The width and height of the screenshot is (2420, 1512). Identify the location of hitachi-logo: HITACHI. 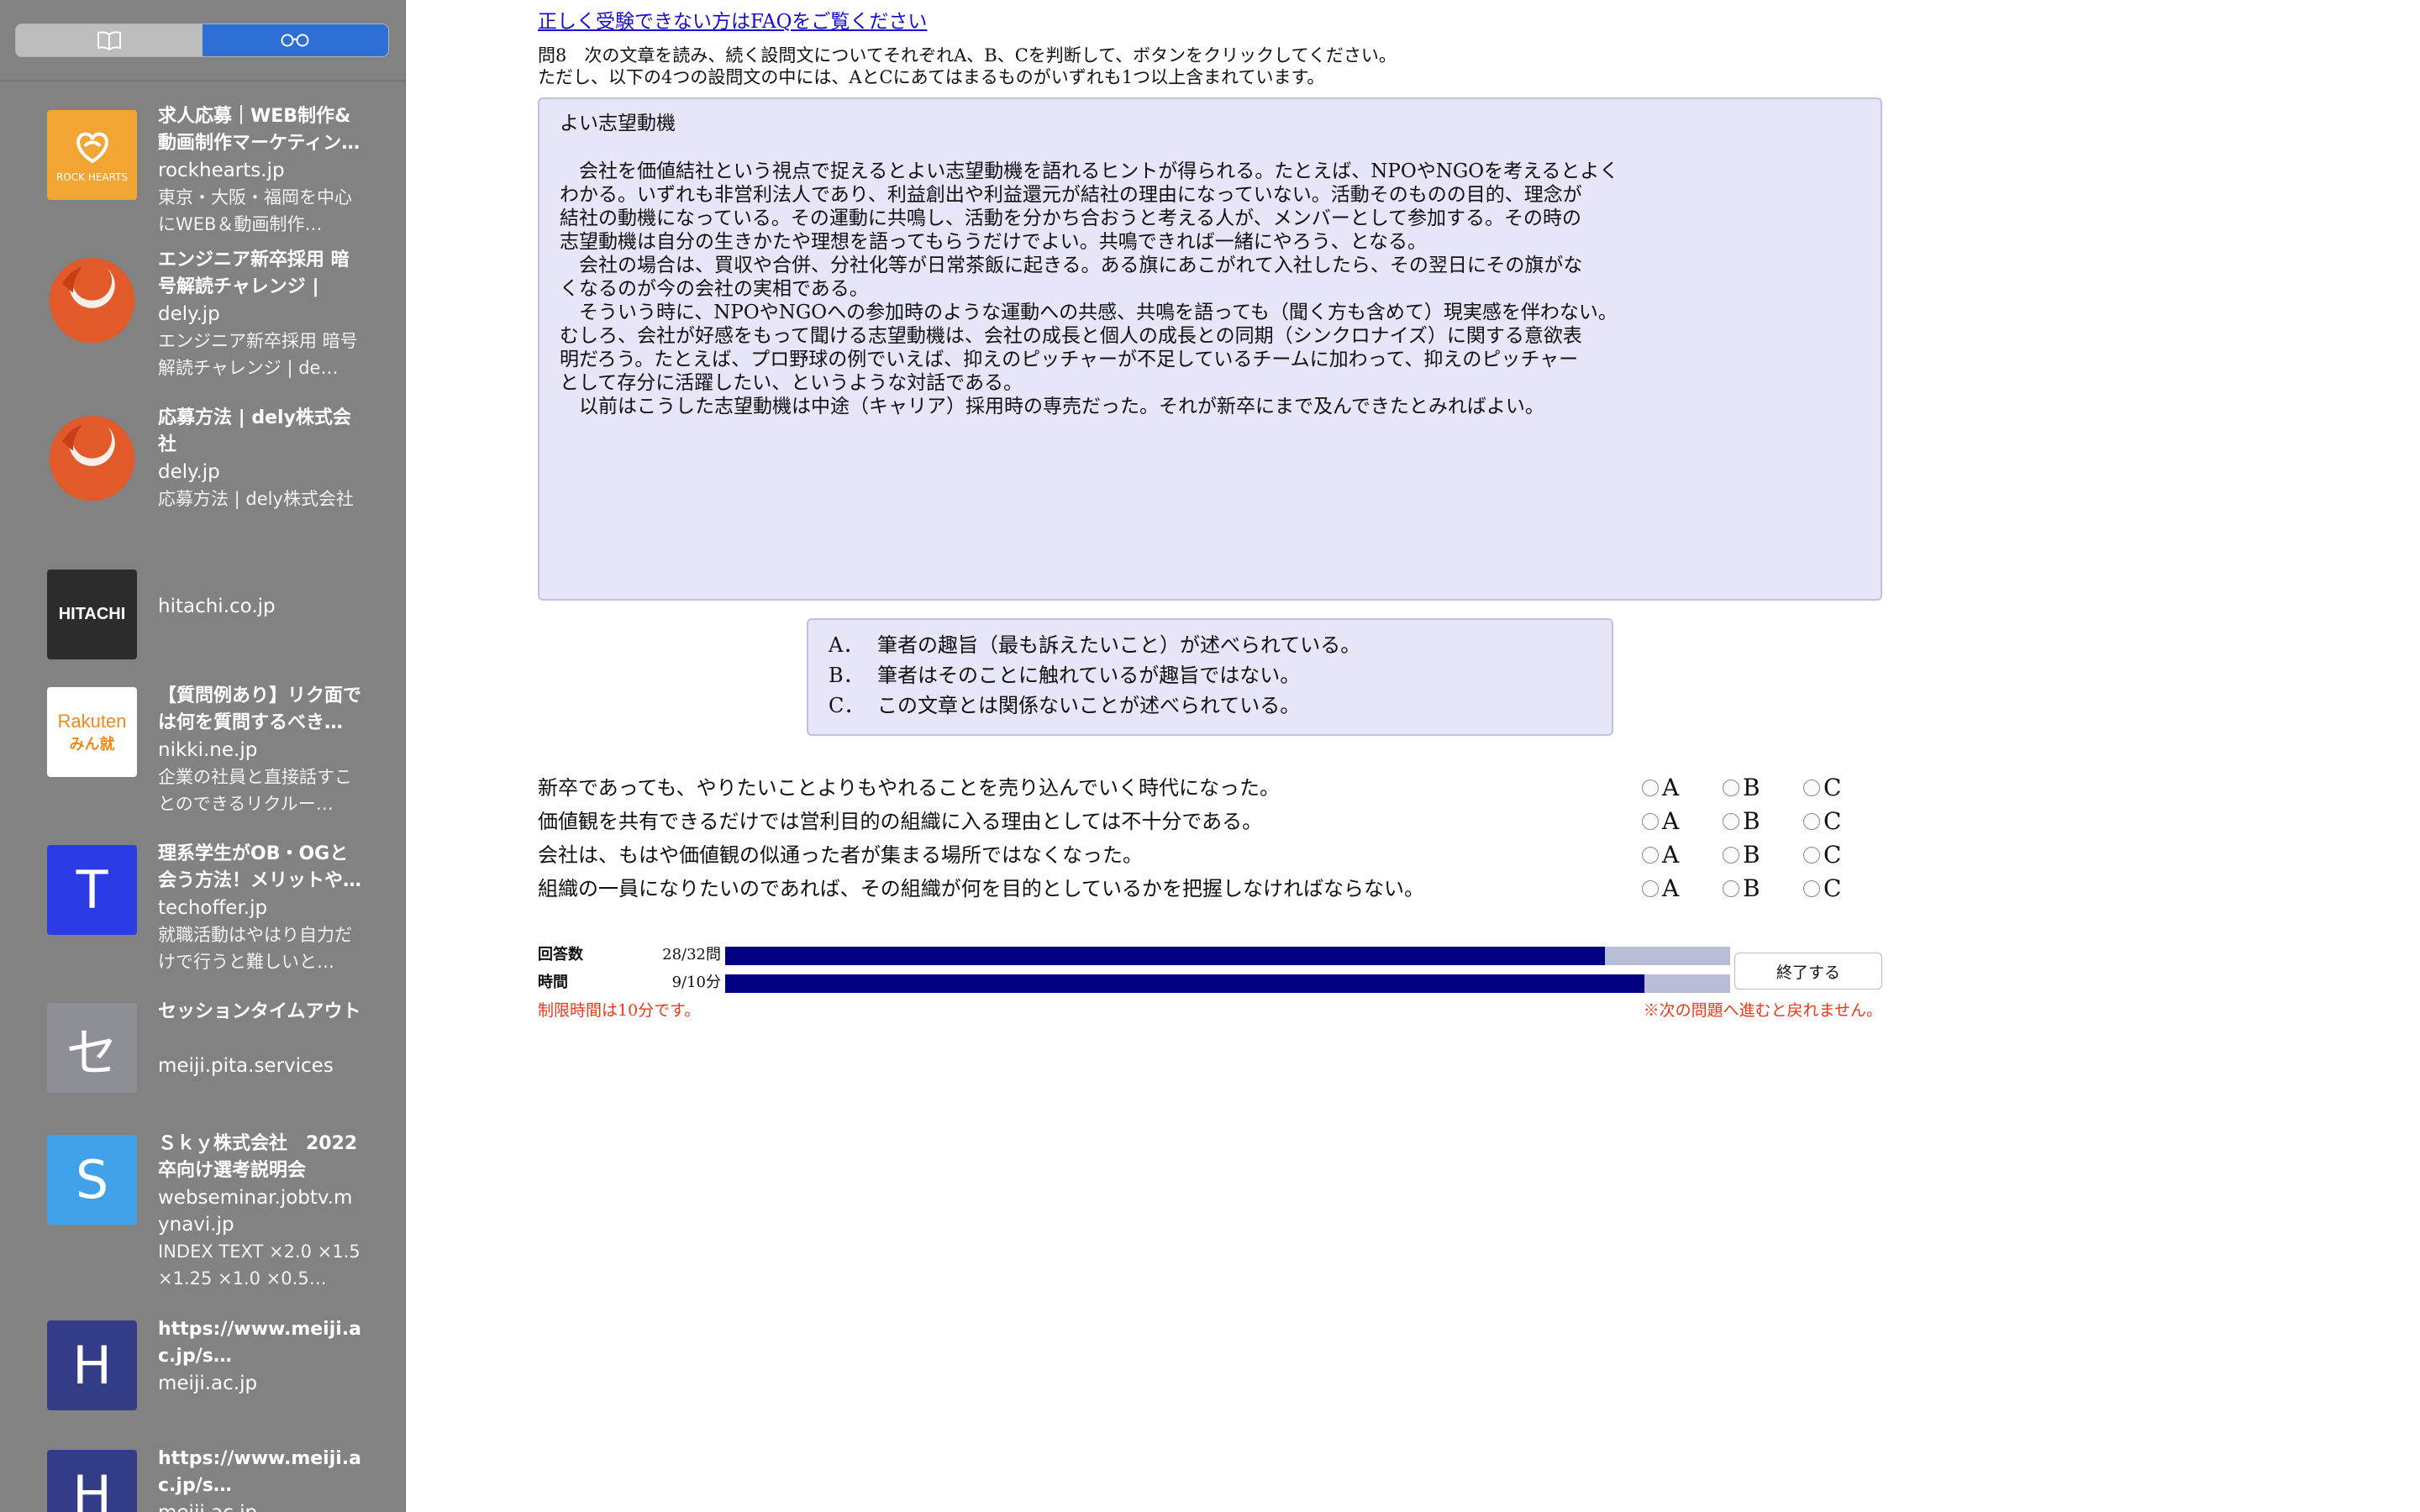
(92, 614).